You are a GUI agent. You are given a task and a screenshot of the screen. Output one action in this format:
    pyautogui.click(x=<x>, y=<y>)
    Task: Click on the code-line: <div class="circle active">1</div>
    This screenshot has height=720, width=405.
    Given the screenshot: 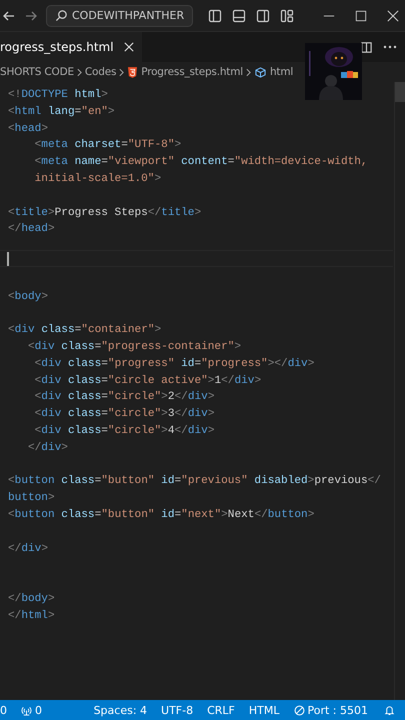 What is the action you would take?
    pyautogui.click(x=148, y=380)
    